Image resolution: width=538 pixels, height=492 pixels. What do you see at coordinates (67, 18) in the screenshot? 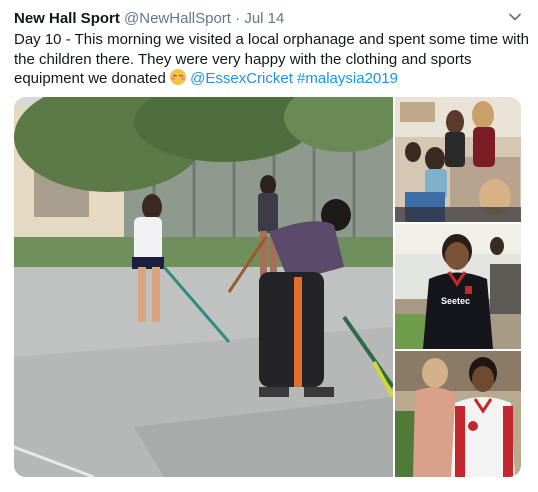
I see `author-name: New Hall Sport` at bounding box center [67, 18].